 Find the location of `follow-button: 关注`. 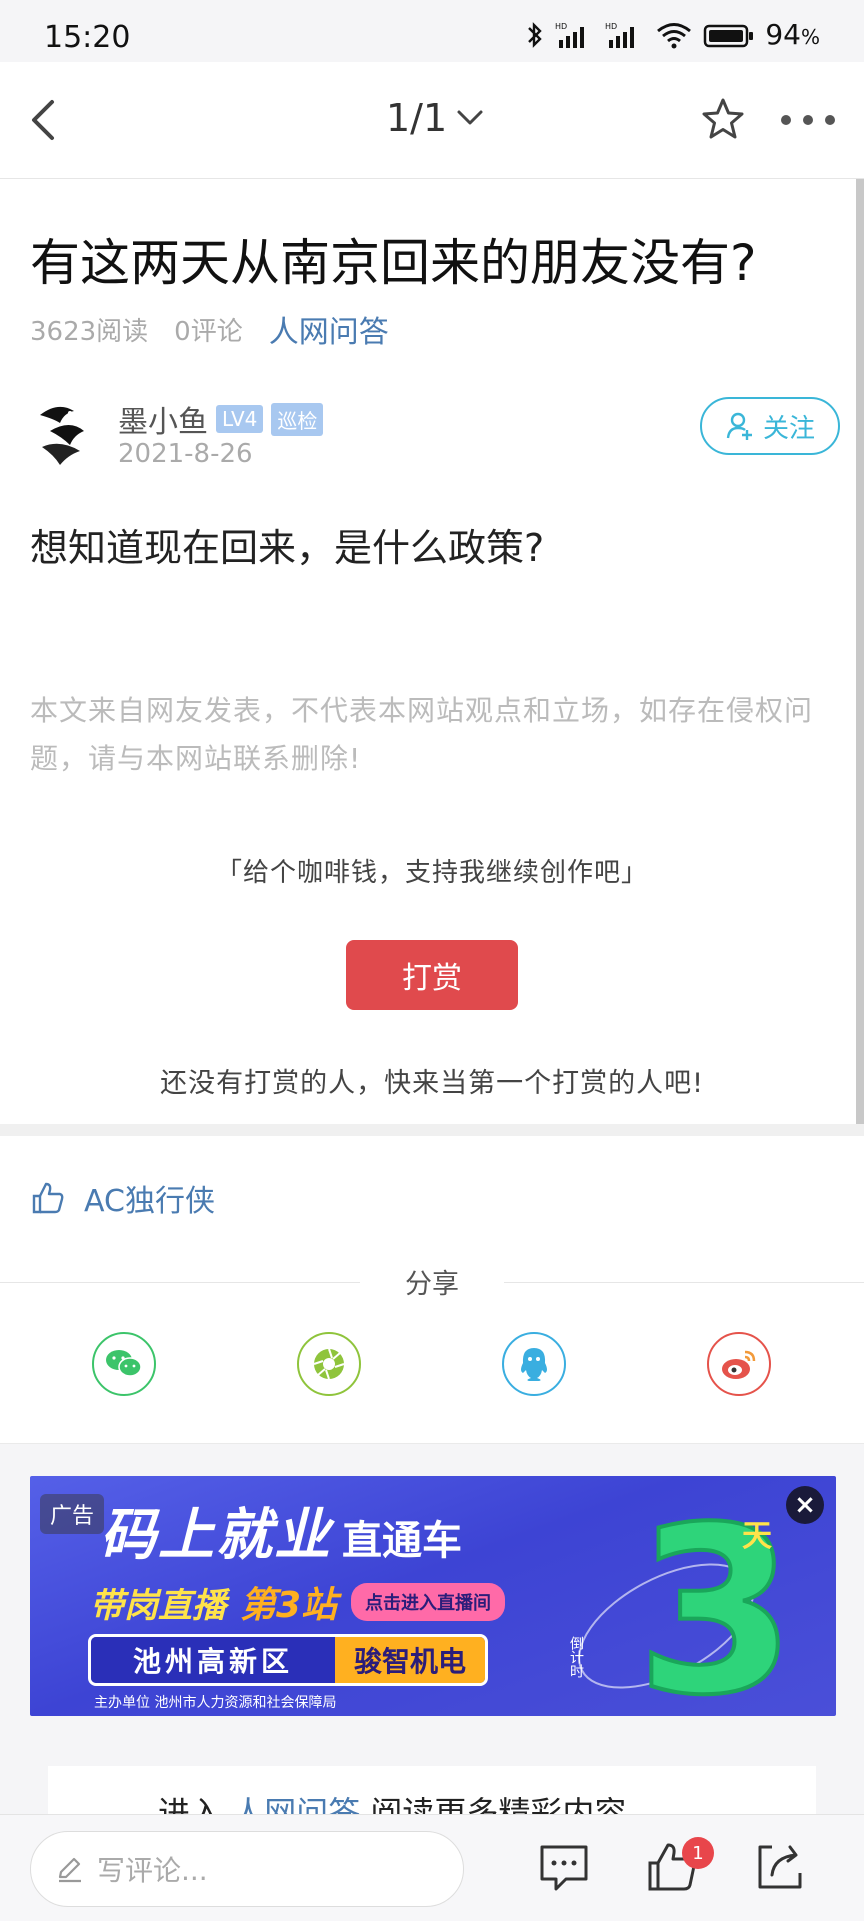

follow-button: 关注 is located at coordinates (770, 426).